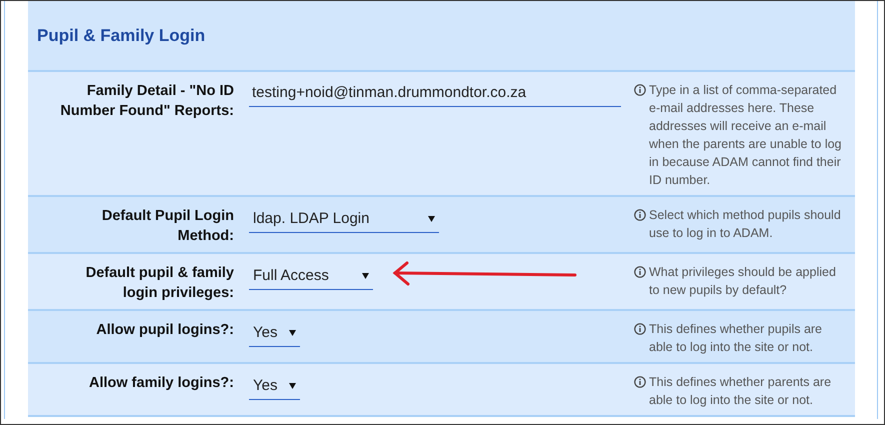 This screenshot has height=425, width=885. I want to click on field-label: Family Detail - "No ID Number Found" Reports:, so click(146, 101).